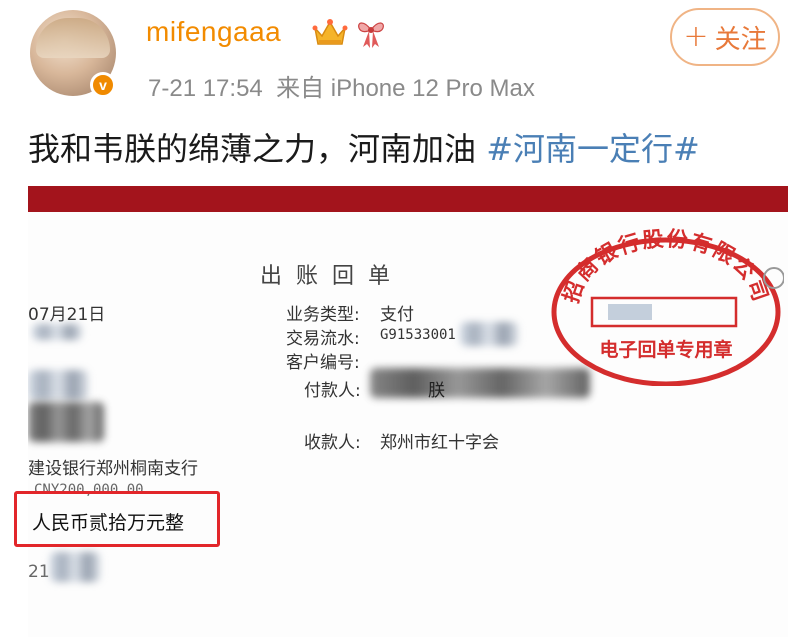  Describe the element at coordinates (332, 443) in the screenshot. I see `payee-label: 收款人:` at that location.